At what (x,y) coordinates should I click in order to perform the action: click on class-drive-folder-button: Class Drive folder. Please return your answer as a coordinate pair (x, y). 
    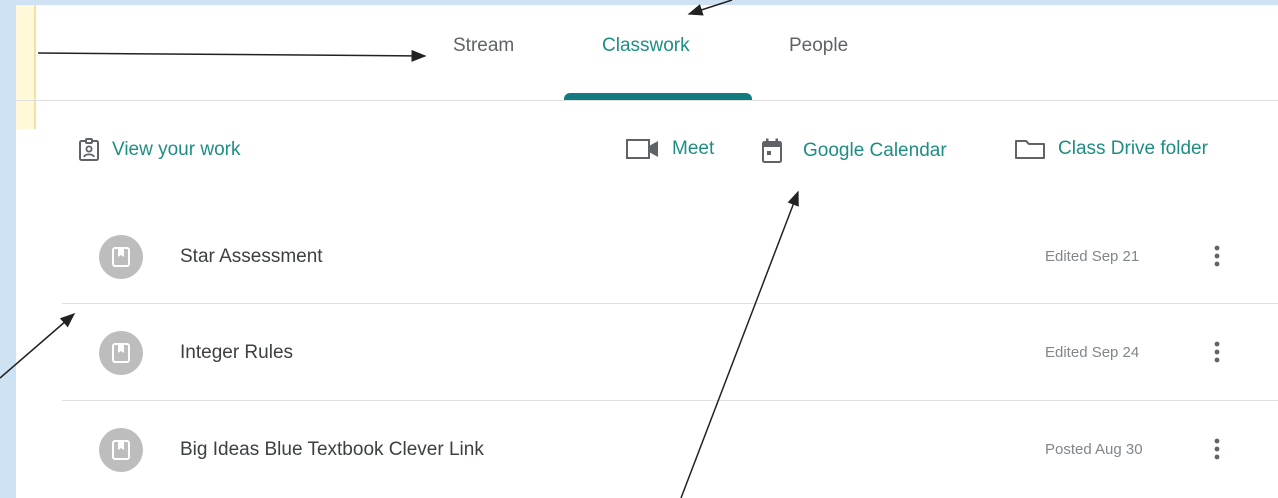
    Looking at the image, I should click on (1111, 149).